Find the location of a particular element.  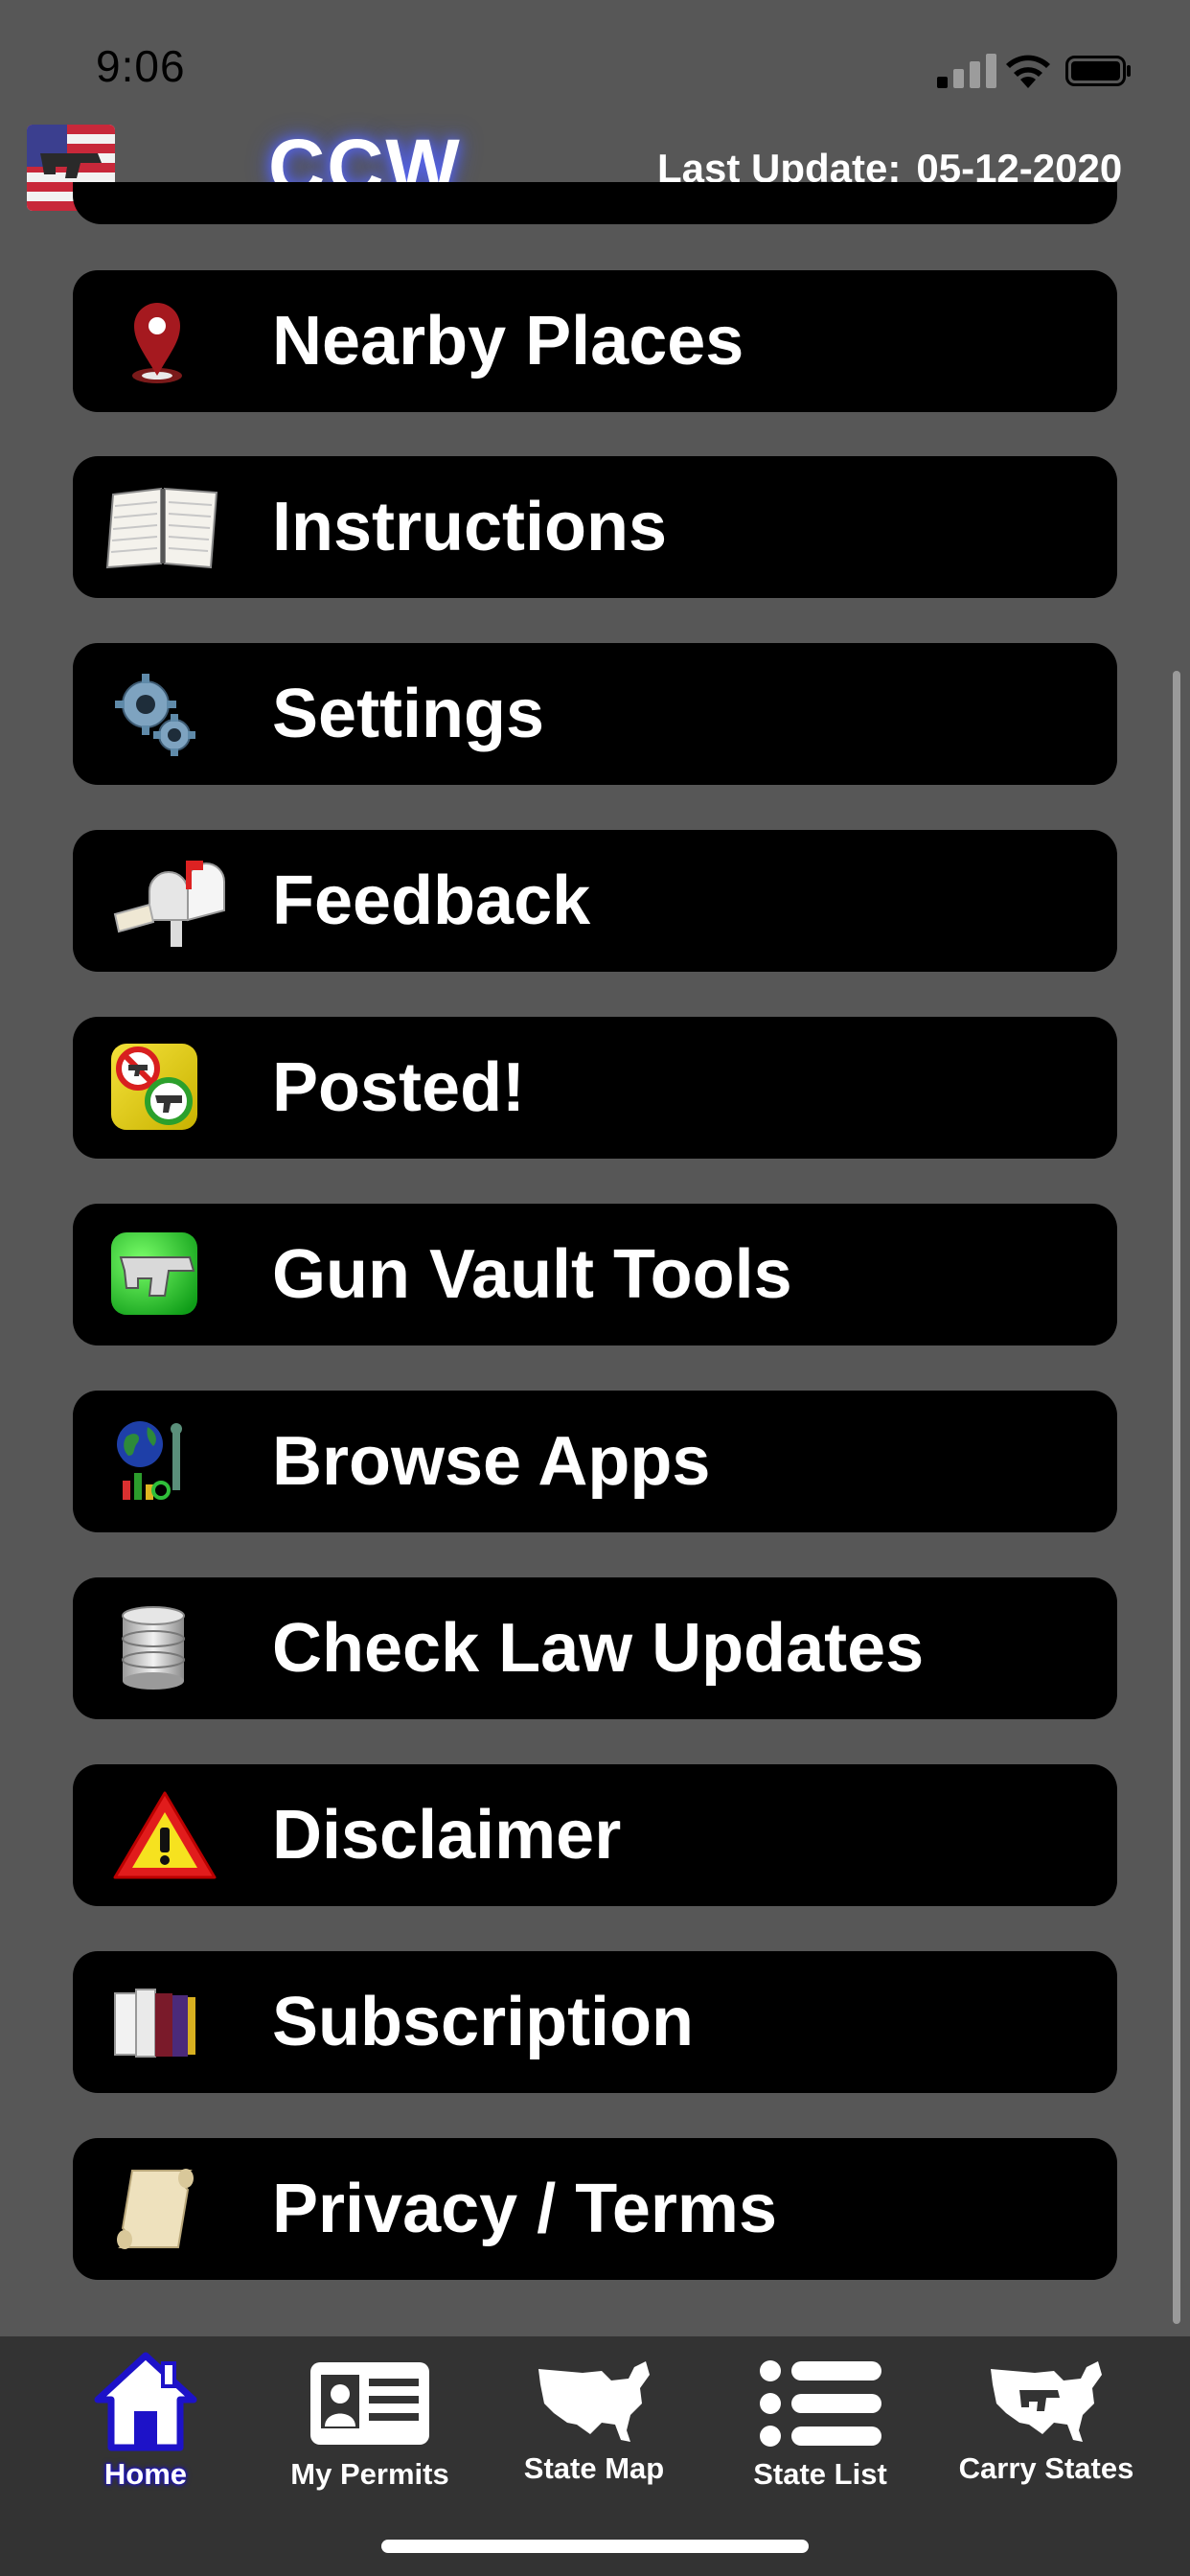

status-time: 9:06 is located at coordinates (141, 66).